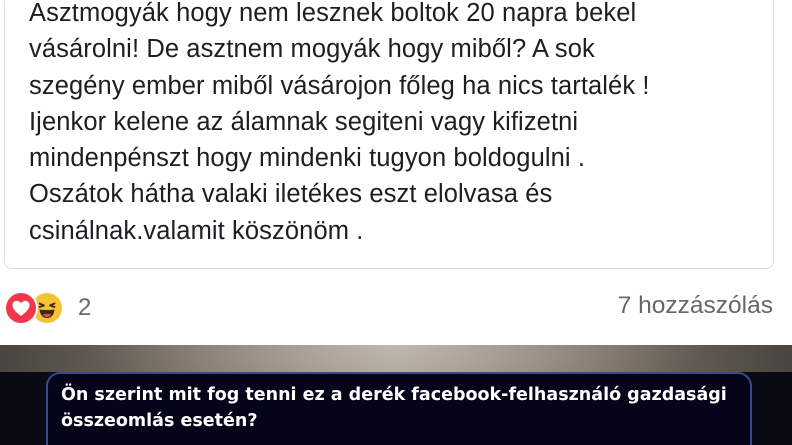 Image resolution: width=792 pixels, height=445 pixels. What do you see at coordinates (85, 307) in the screenshot?
I see `reaction-count: 2` at bounding box center [85, 307].